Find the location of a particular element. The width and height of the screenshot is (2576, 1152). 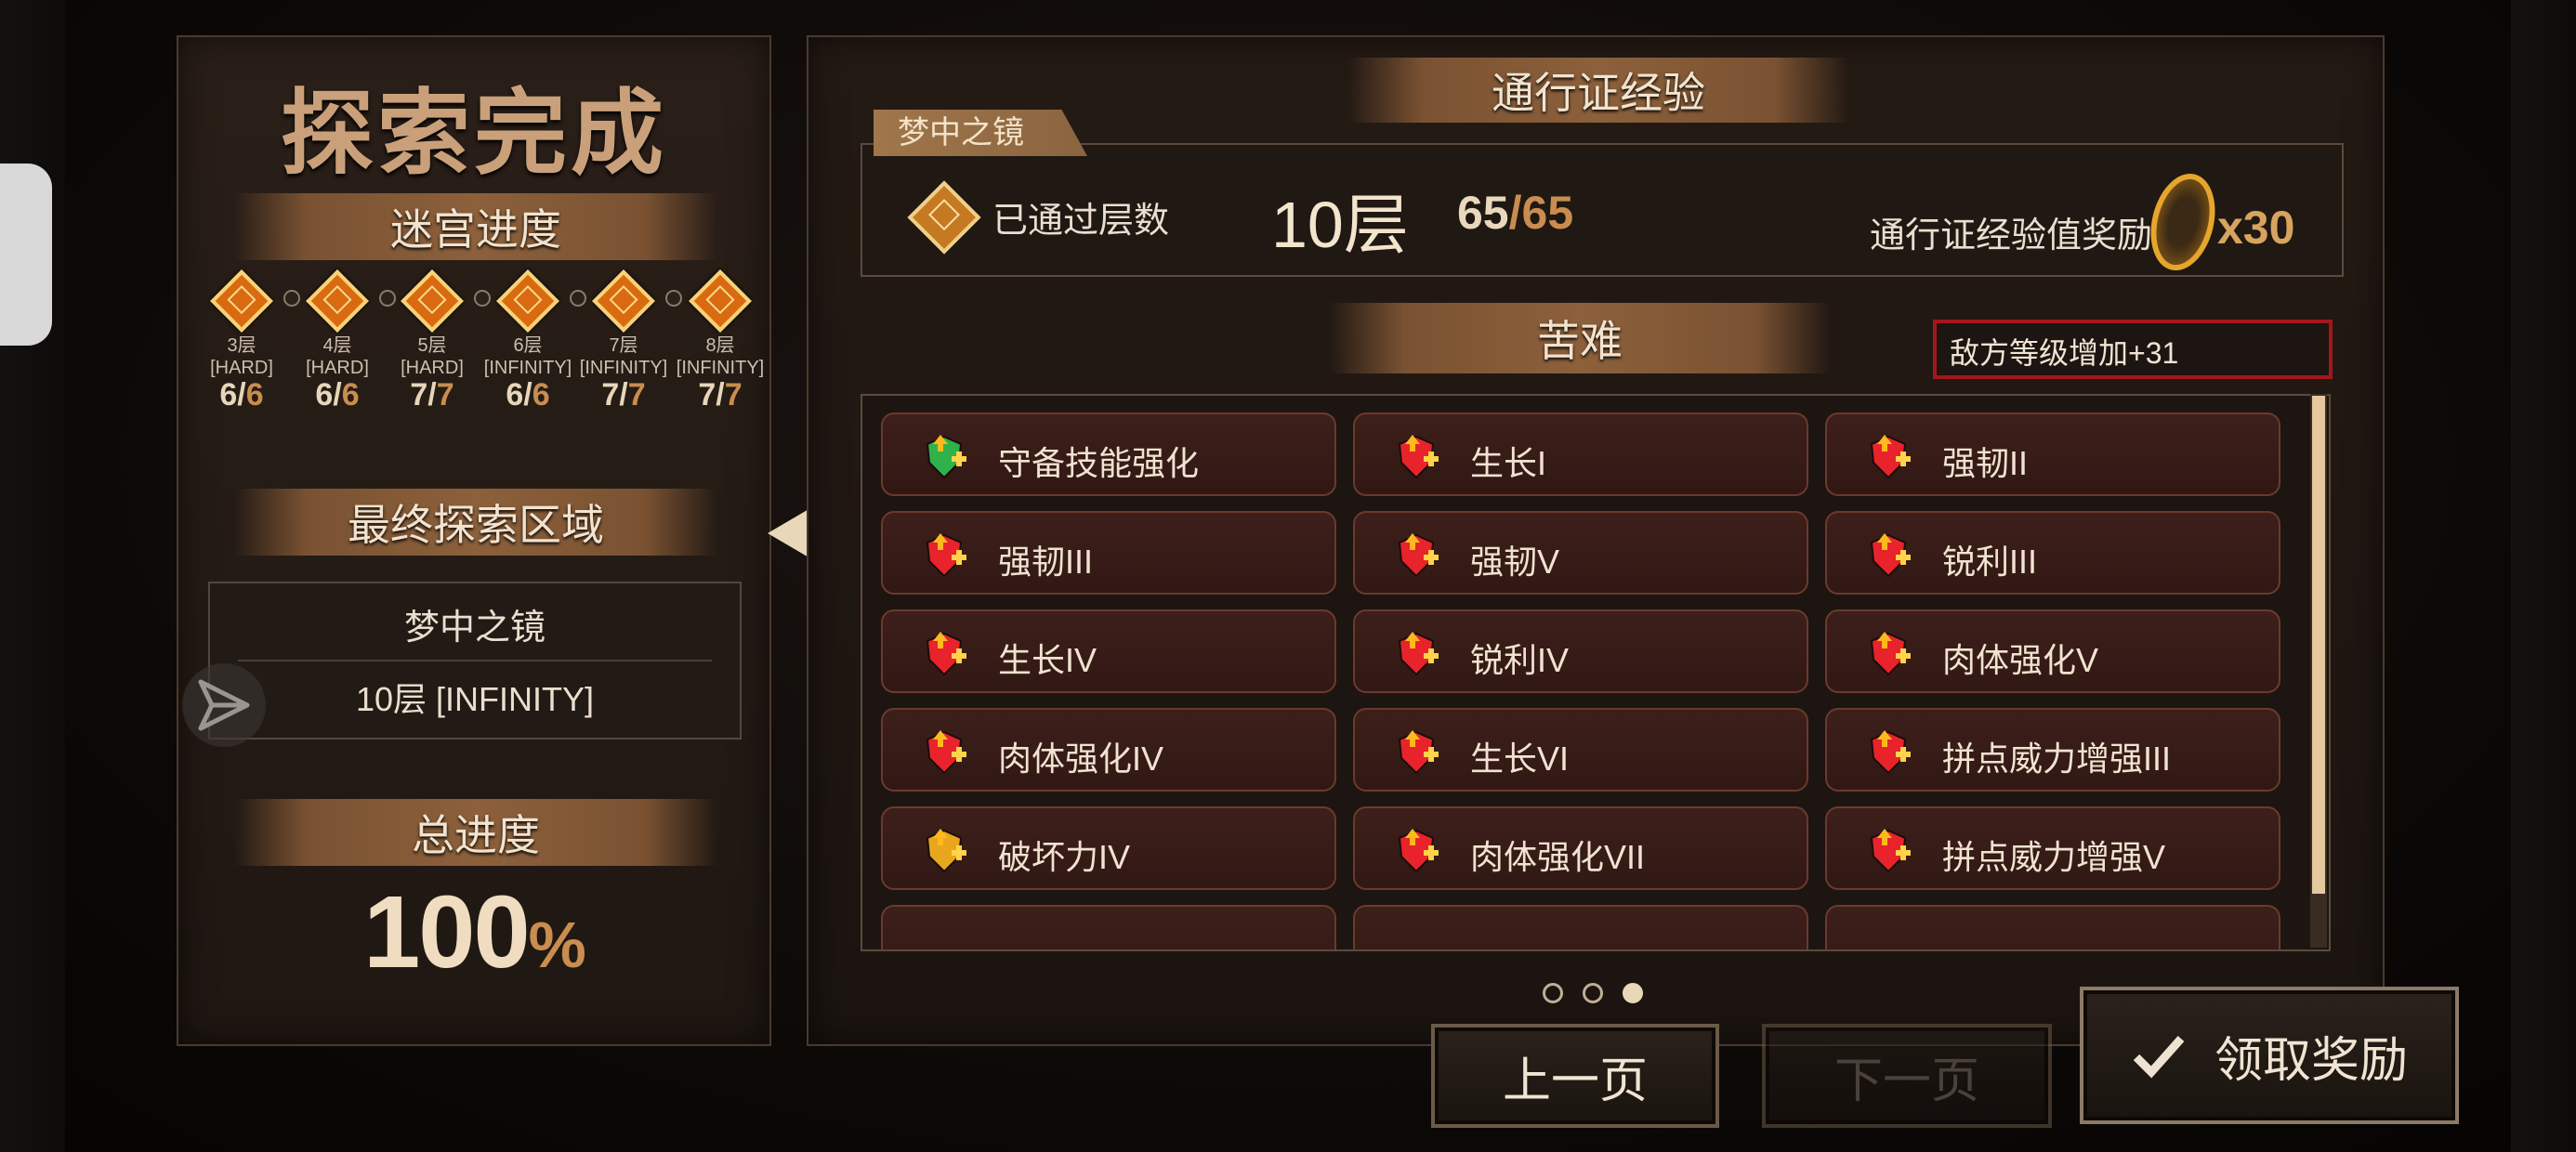

hardship-card: 生长I is located at coordinates (1580, 454).